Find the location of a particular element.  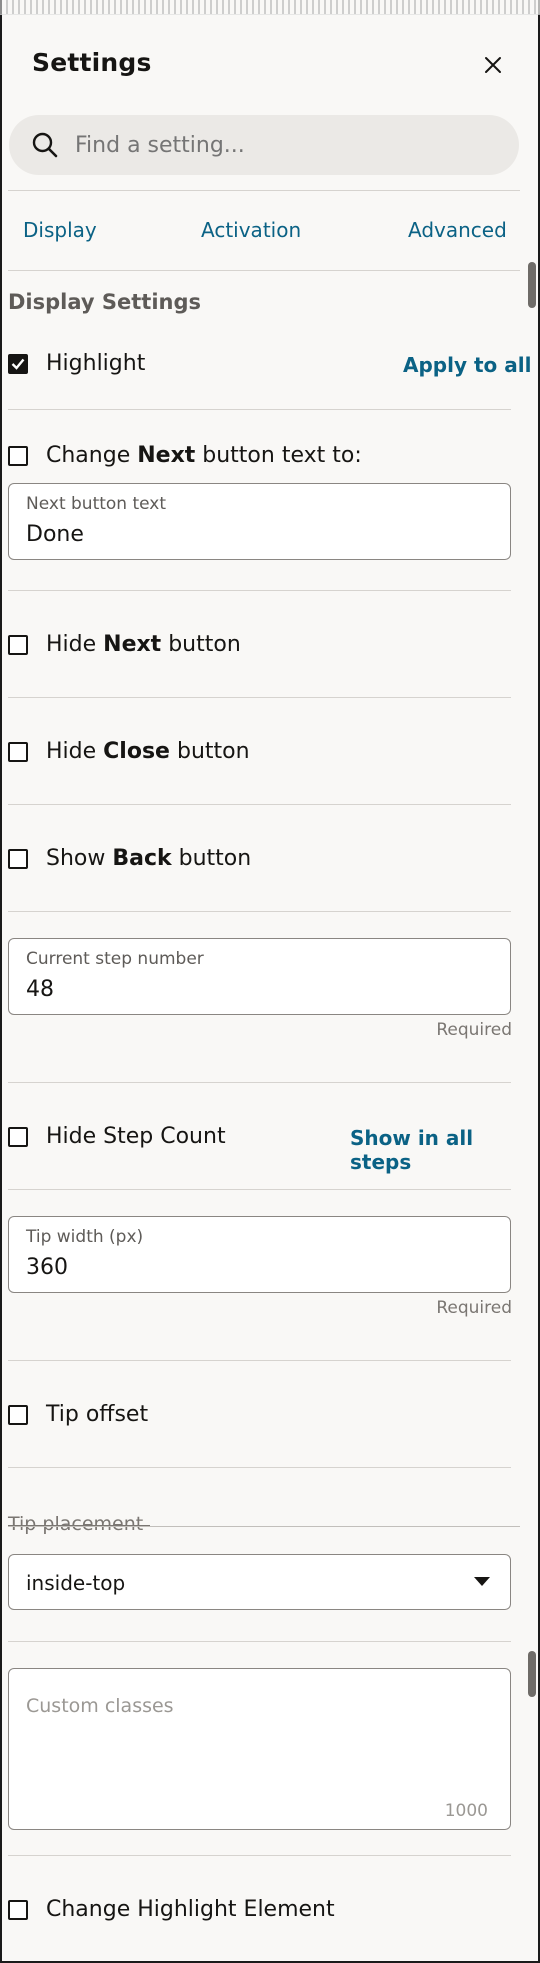

check-icon is located at coordinates (18, 364).